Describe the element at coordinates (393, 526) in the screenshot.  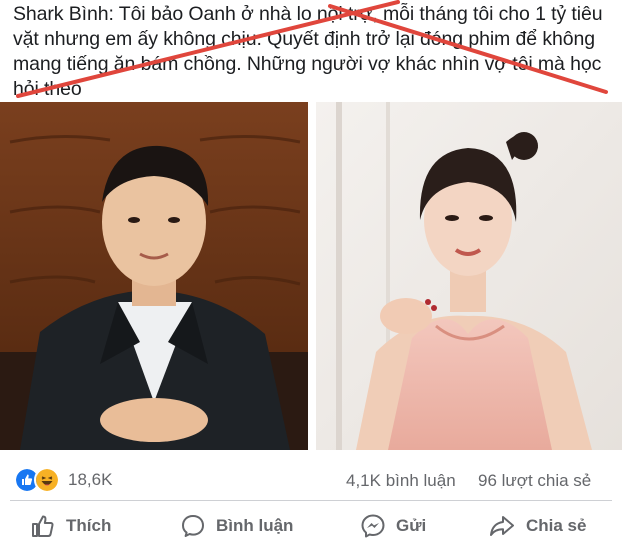
I see `send-button: Gửi` at that location.